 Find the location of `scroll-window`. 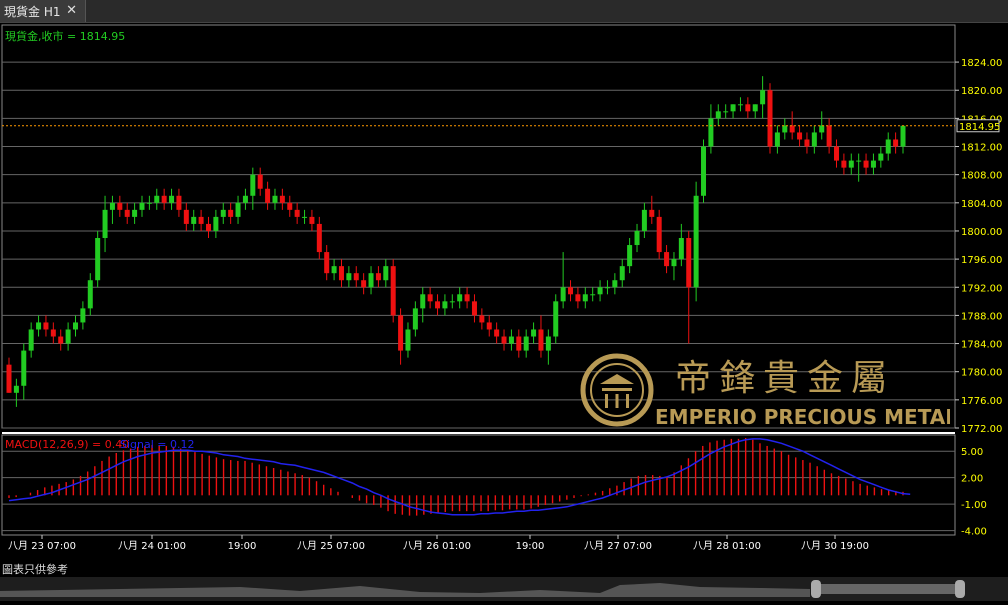

scroll-window is located at coordinates (888, 589).